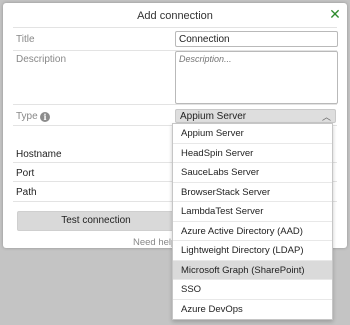  I want to click on title-label: Title, so click(25, 39).